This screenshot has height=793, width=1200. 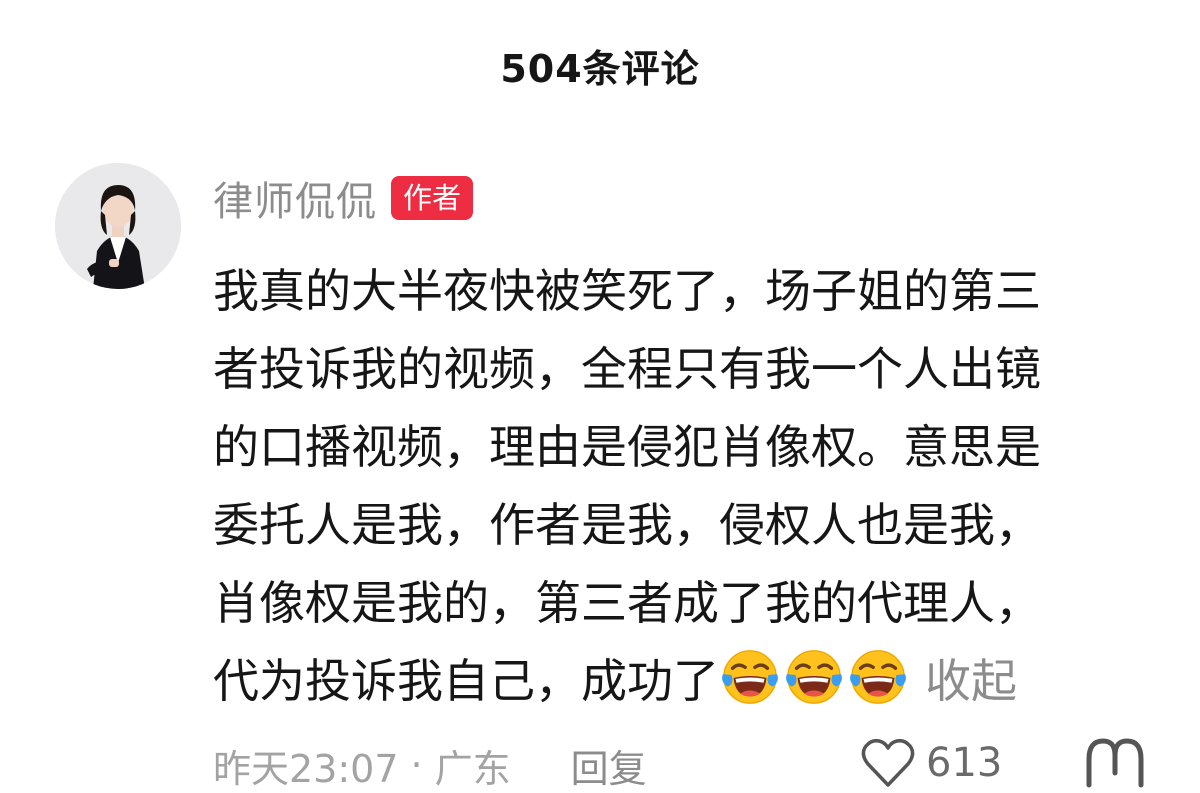 I want to click on comment-author-row: 律师侃侃 作者, so click(x=343, y=198).